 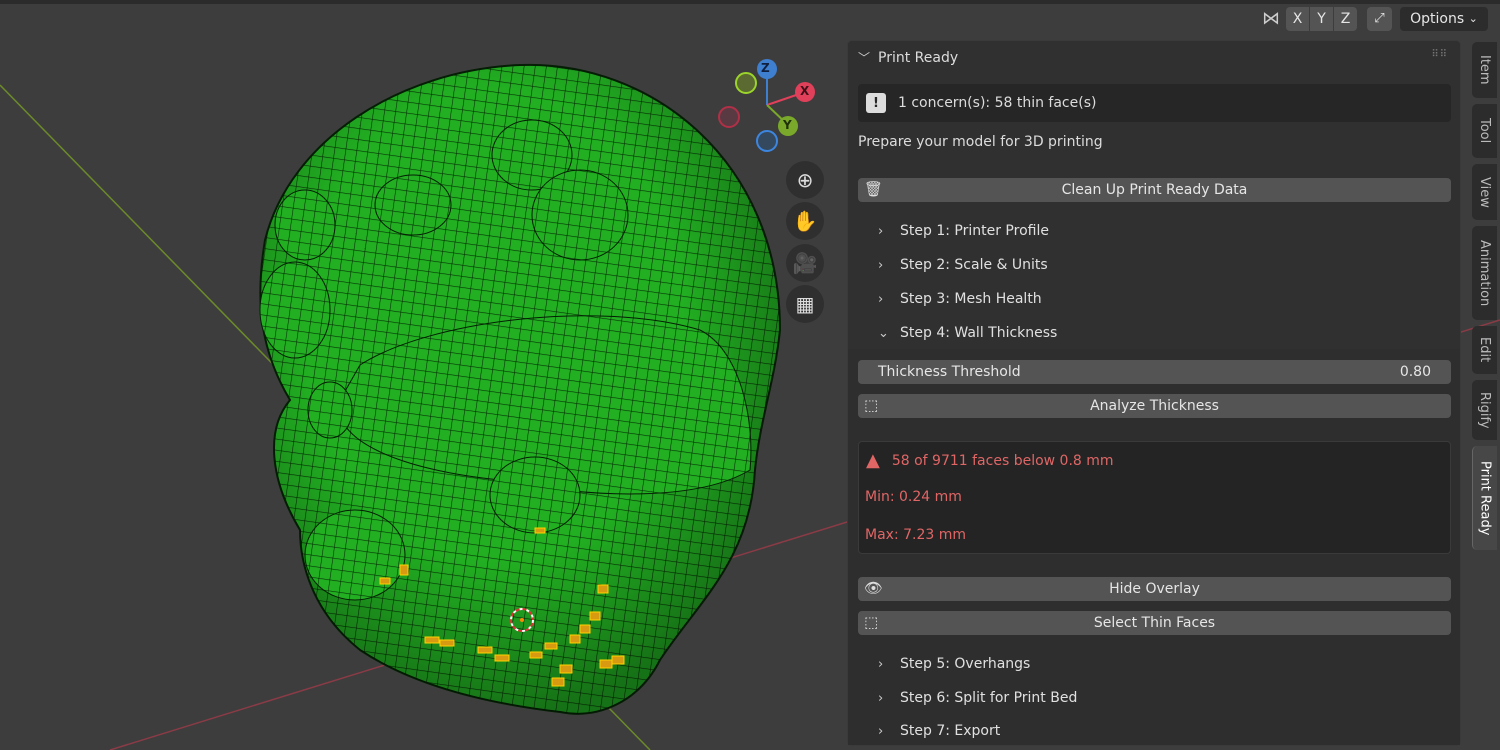 What do you see at coordinates (1002, 460) in the screenshot?
I see `warning-text: 58 of 9711 faces below 0.8 mm` at bounding box center [1002, 460].